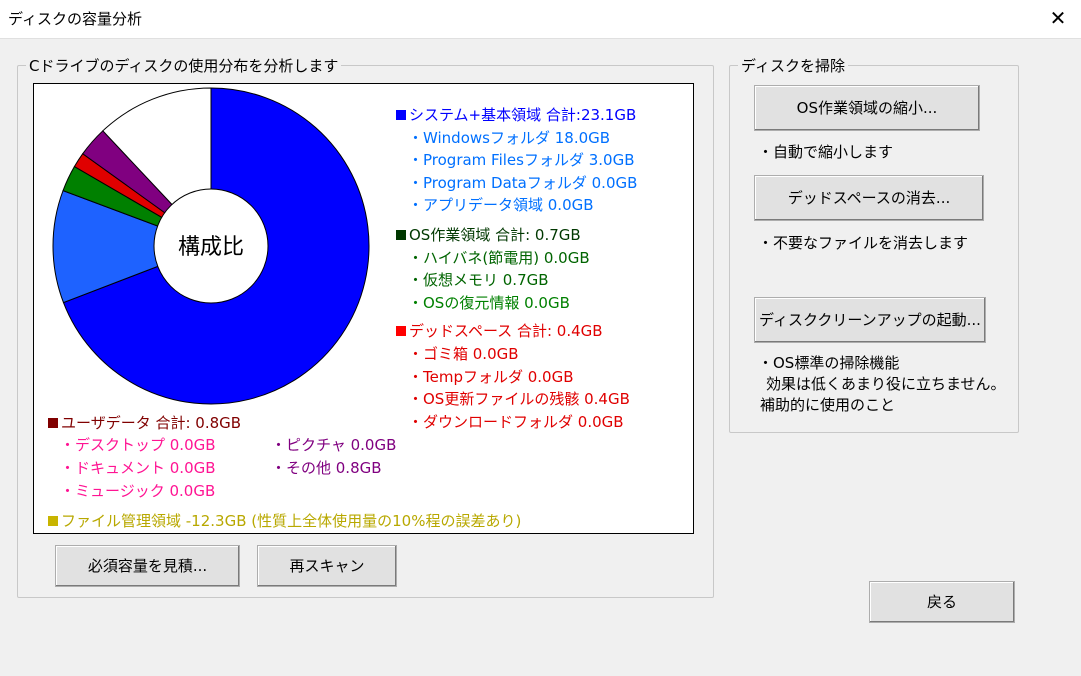 Image resolution: width=1081 pixels, height=676 pixels. I want to click on title-bar: ディスクの容量分析 ✕, so click(540, 19).